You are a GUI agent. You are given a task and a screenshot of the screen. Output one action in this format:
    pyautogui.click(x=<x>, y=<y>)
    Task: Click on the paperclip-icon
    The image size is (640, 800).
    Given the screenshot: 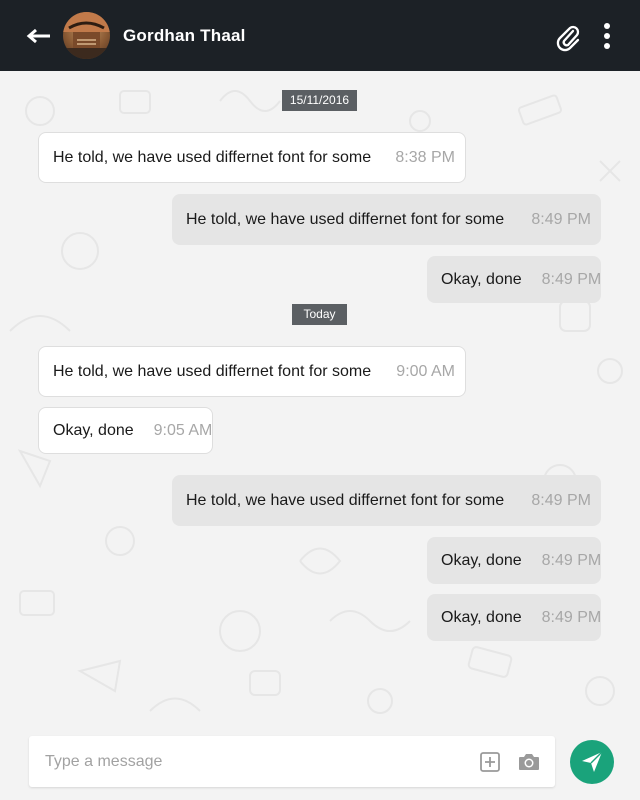 What is the action you would take?
    pyautogui.click(x=568, y=37)
    